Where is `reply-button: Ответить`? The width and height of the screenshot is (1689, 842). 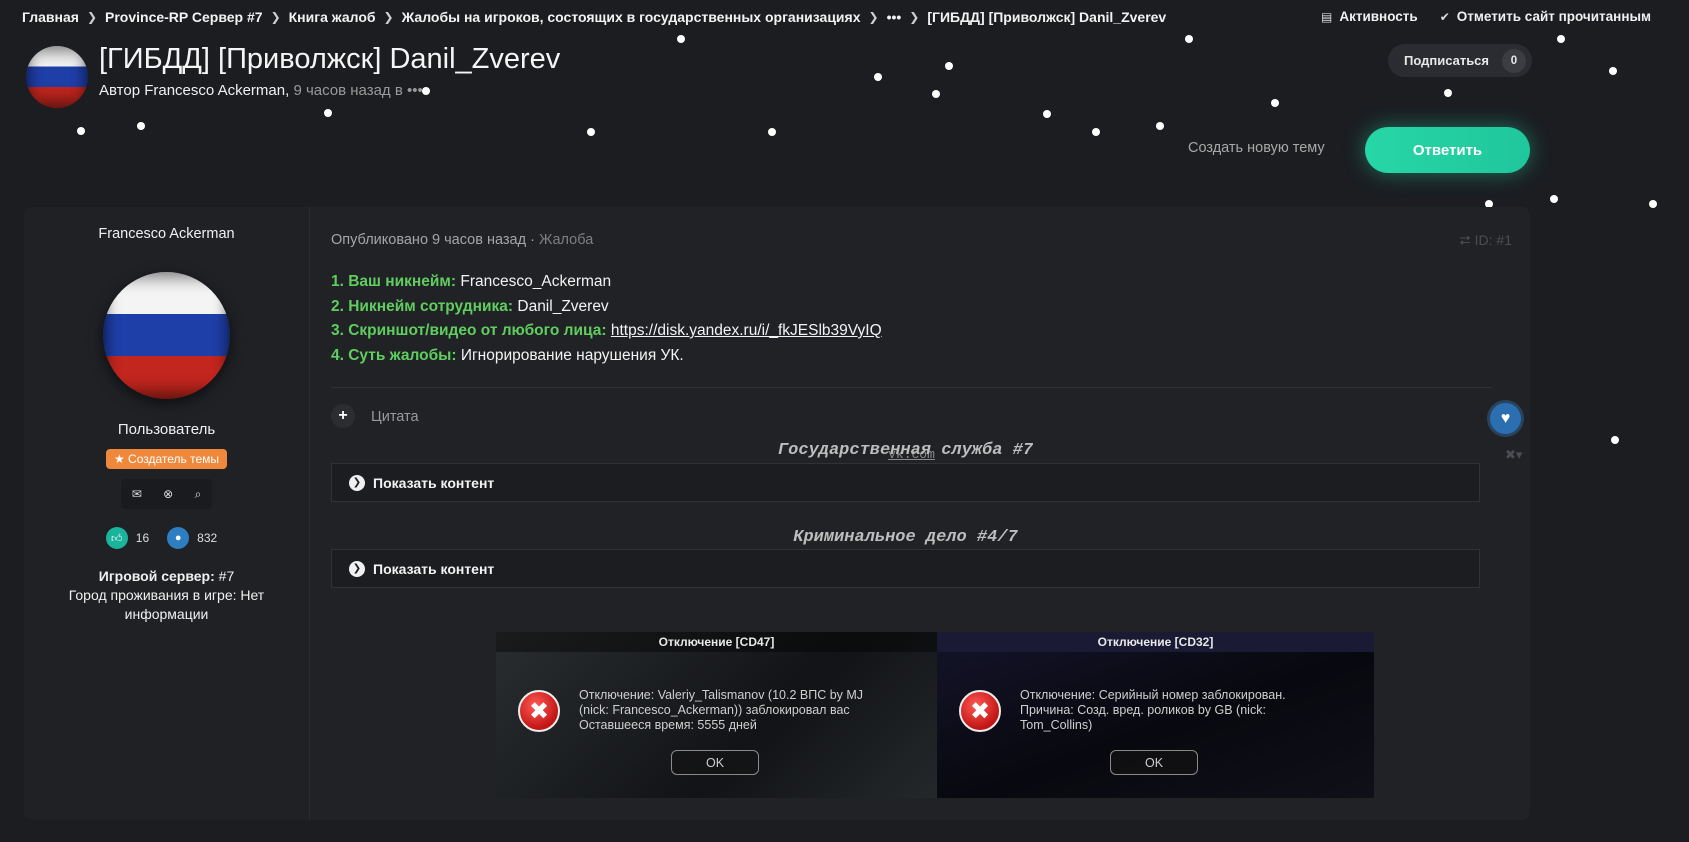 reply-button: Ответить is located at coordinates (1447, 150).